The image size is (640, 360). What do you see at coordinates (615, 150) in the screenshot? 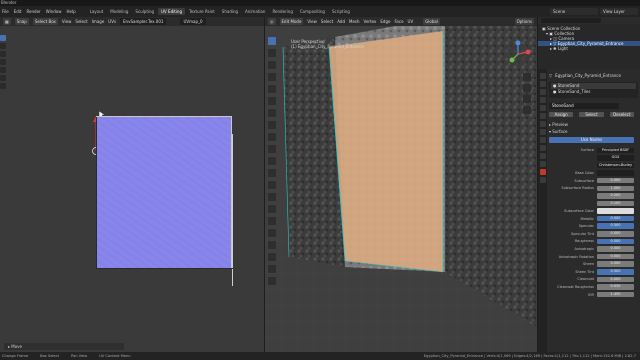
I see `surface-shader-dropdown: Principled BSDF` at bounding box center [615, 150].